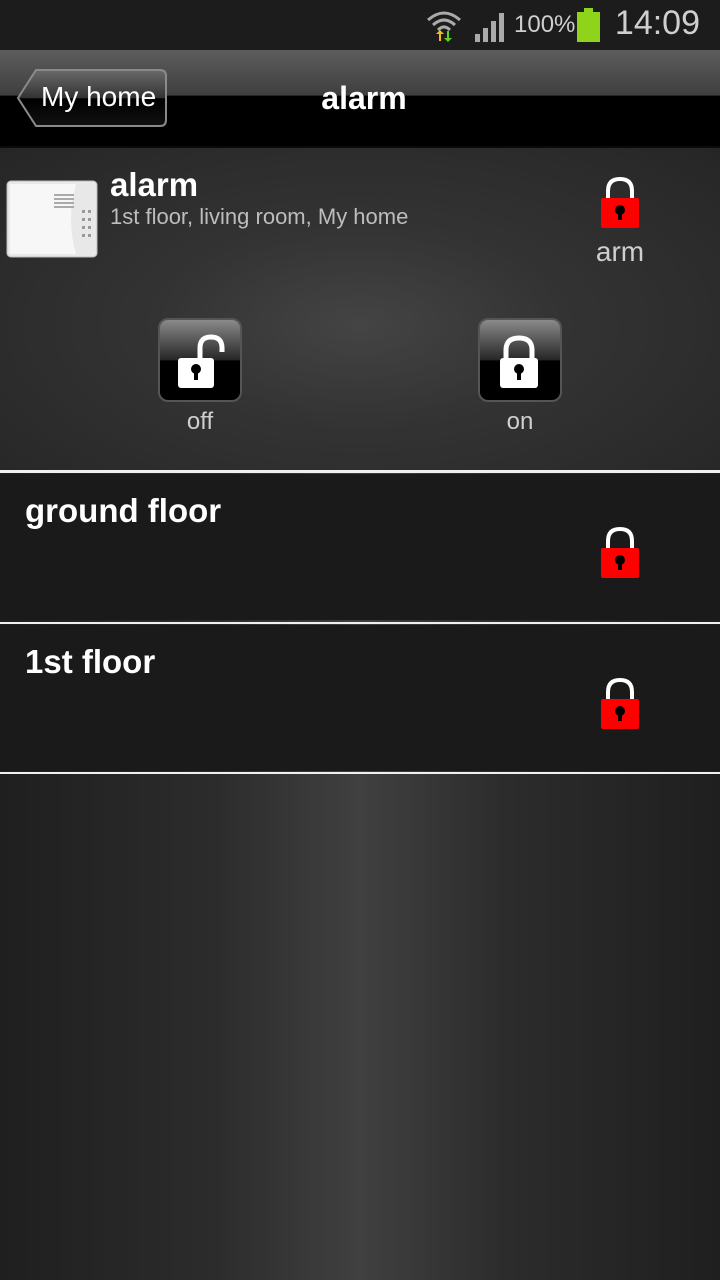 The image size is (720, 1280). I want to click on zone-row: 1st floor, so click(360, 698).